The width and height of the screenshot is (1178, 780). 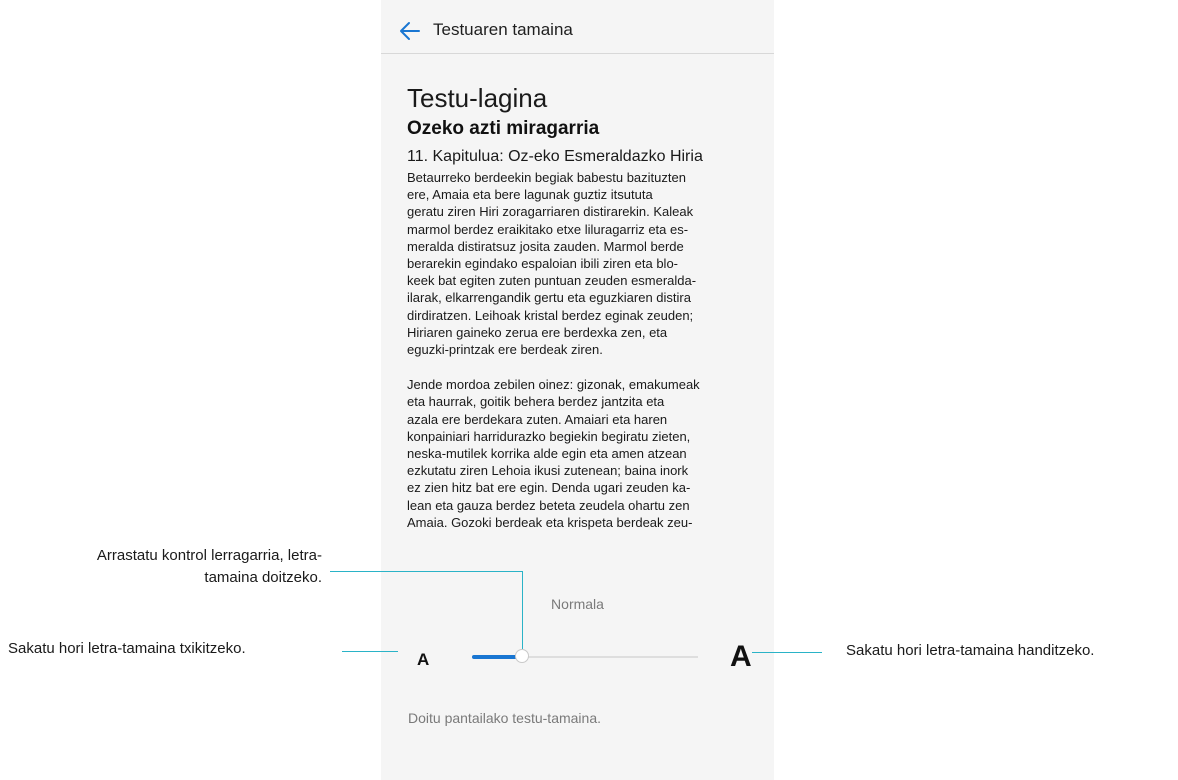 What do you see at coordinates (970, 650) in the screenshot?
I see `callout-large: Sakatu hori letra-tamaina handitzeko.` at bounding box center [970, 650].